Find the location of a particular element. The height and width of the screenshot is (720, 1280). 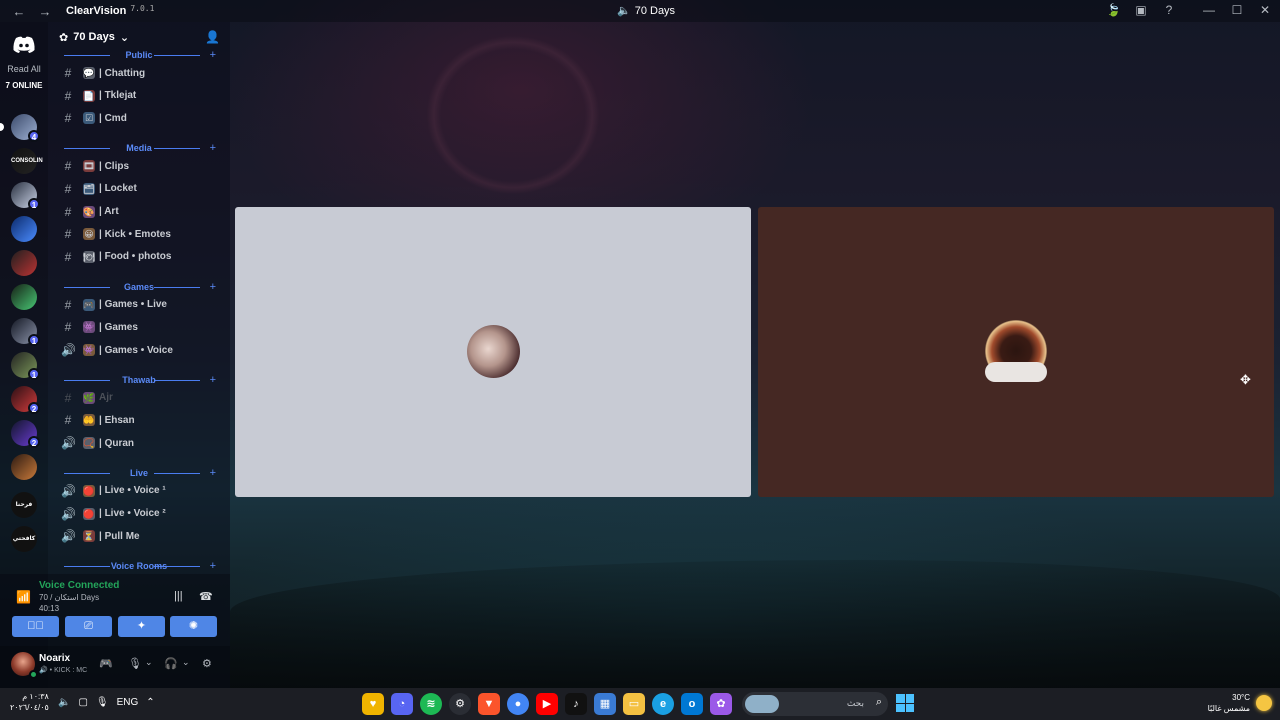

microphone-icon: 🎙 is located at coordinates (135, 663).